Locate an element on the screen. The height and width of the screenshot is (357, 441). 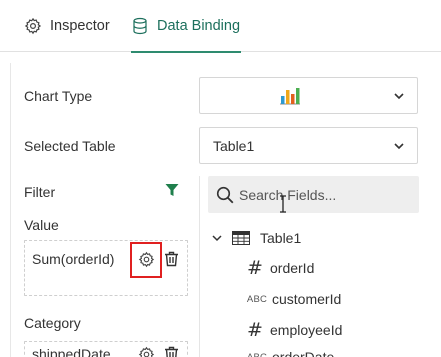
tree-field-item: ABC customerId is located at coordinates (292, 299).